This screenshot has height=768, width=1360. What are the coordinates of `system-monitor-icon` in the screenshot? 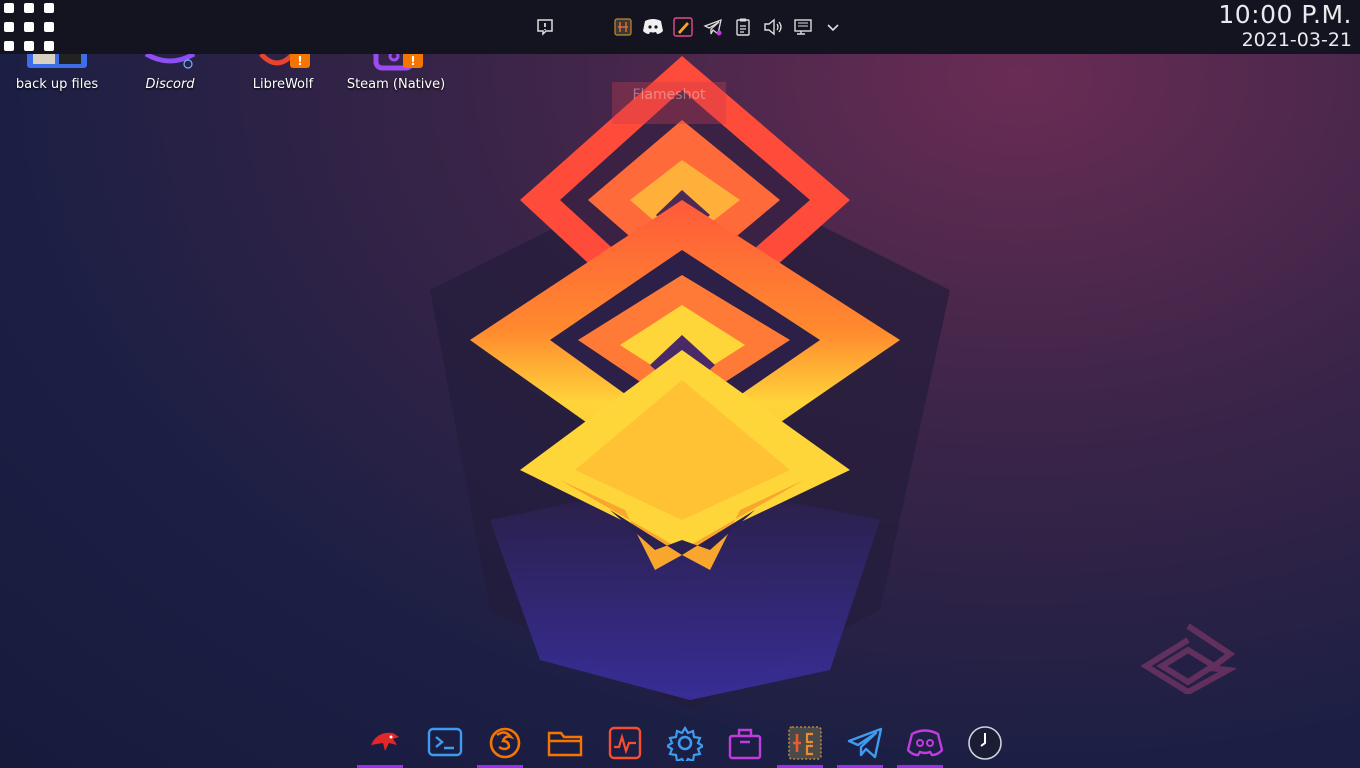 It's located at (625, 743).